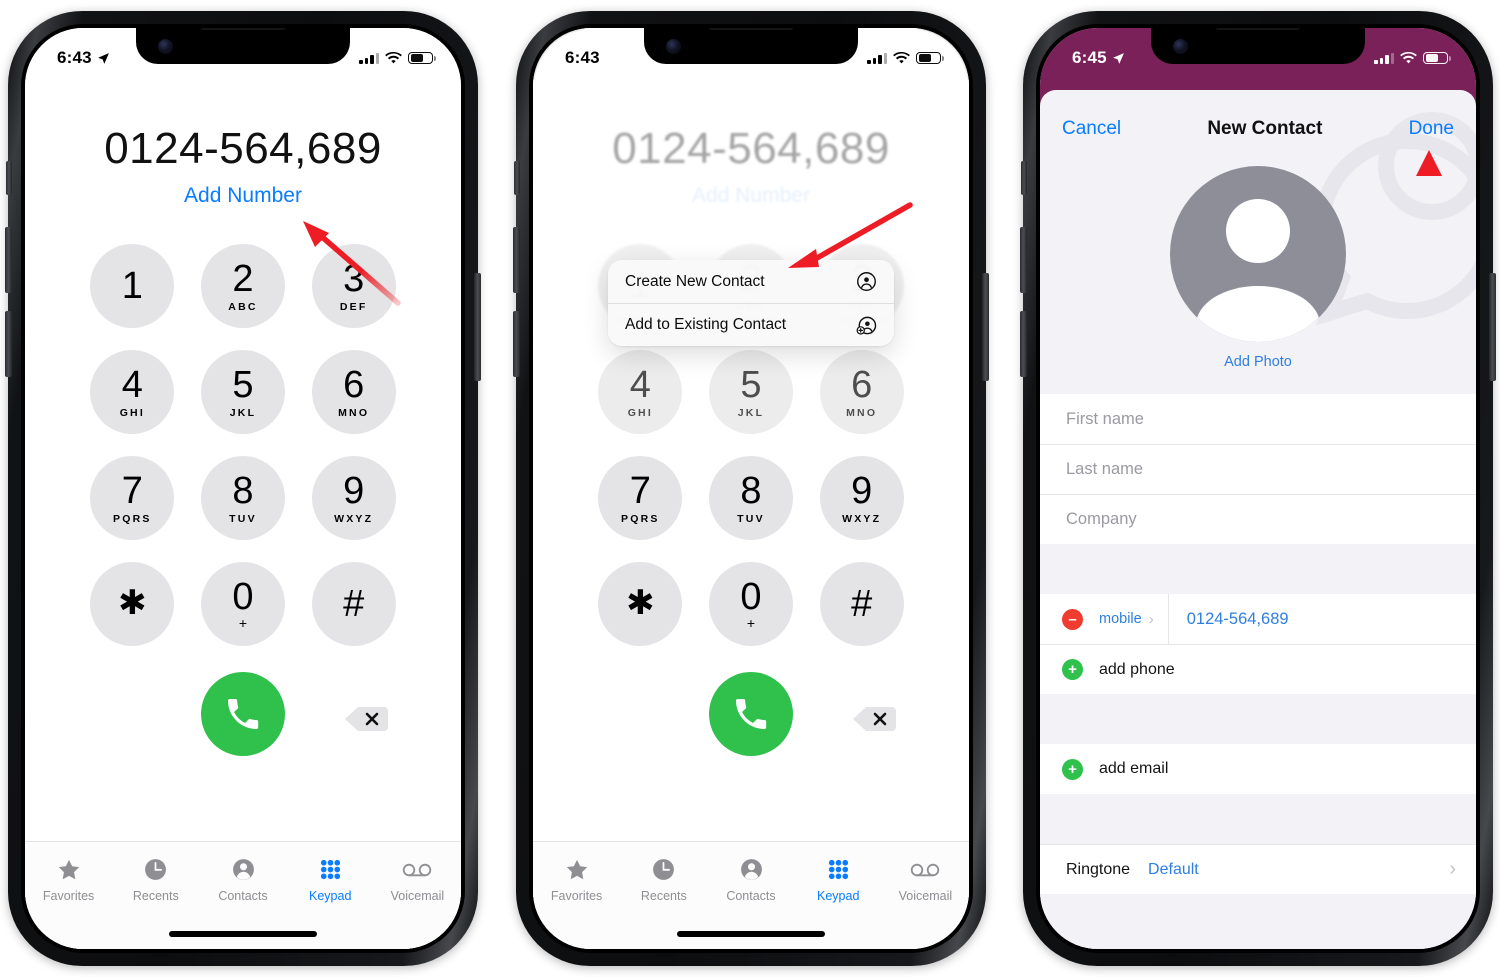  I want to click on phone-value: 0124-564,689, so click(1238, 619).